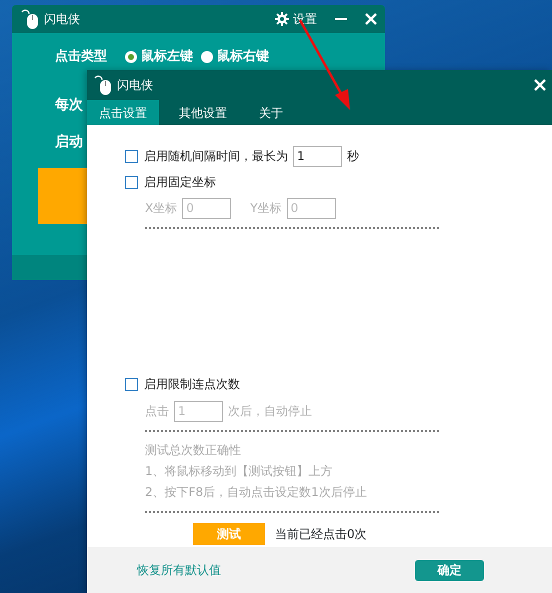  Describe the element at coordinates (193, 450) in the screenshot. I see `info-text: 测试总次数正确性` at that location.